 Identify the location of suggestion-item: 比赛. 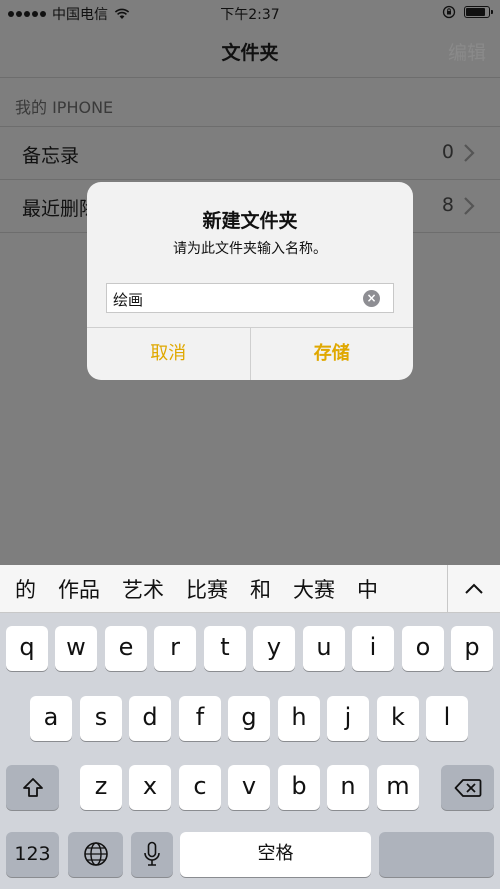
(207, 589).